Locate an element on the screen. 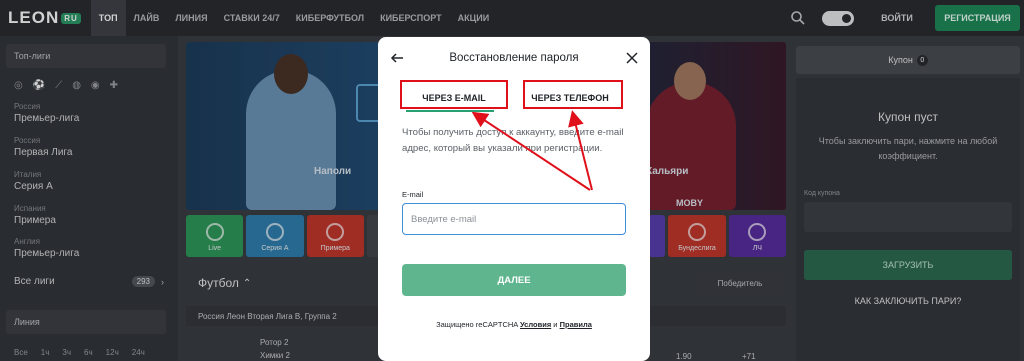 This screenshot has width=1024, height=361. recaptcha-prefix: Защищено reCAPTCHA is located at coordinates (477, 324).